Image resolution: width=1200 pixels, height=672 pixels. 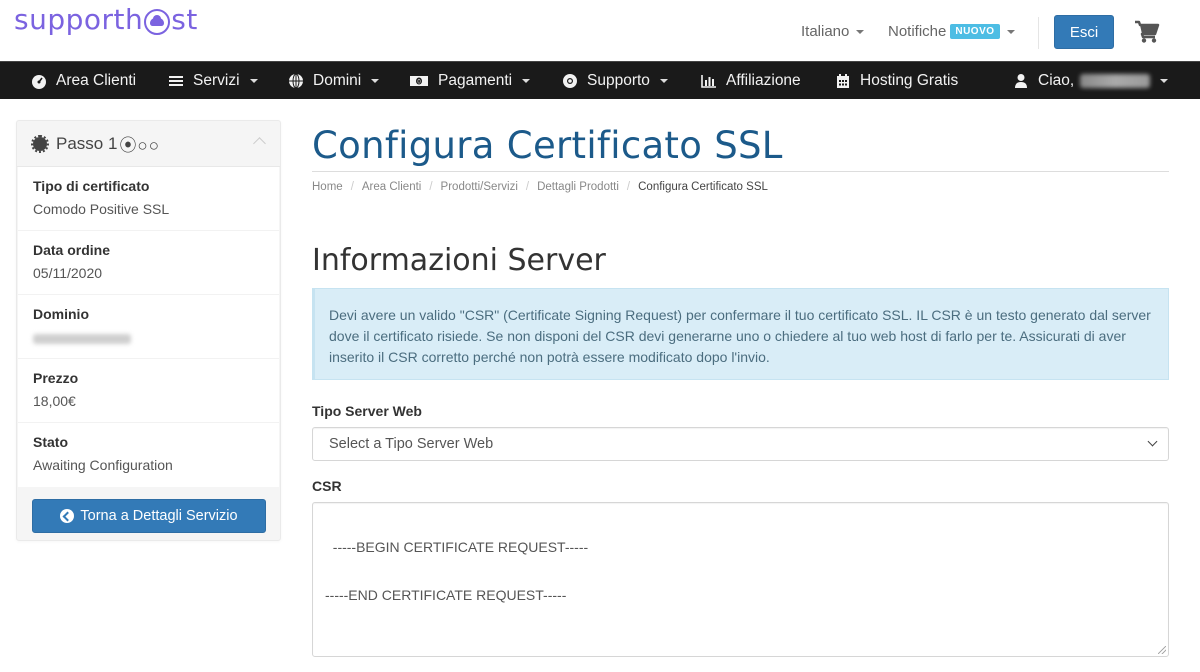 I want to click on sidebar-footer: Torna a Dettagli Servizio, so click(x=148, y=516).